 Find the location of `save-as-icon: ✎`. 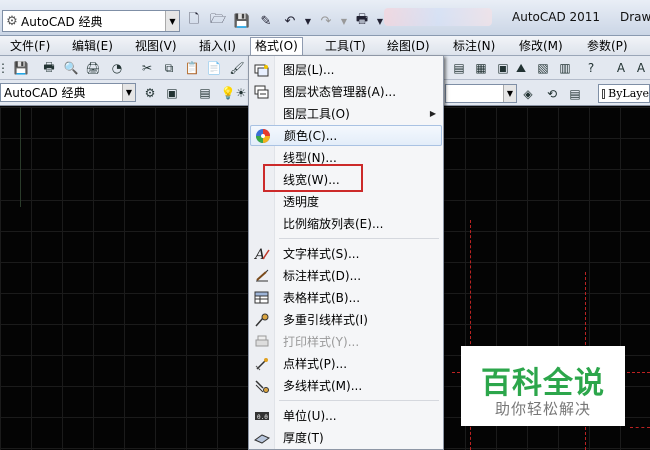

save-as-icon: ✎ is located at coordinates (266, 21).